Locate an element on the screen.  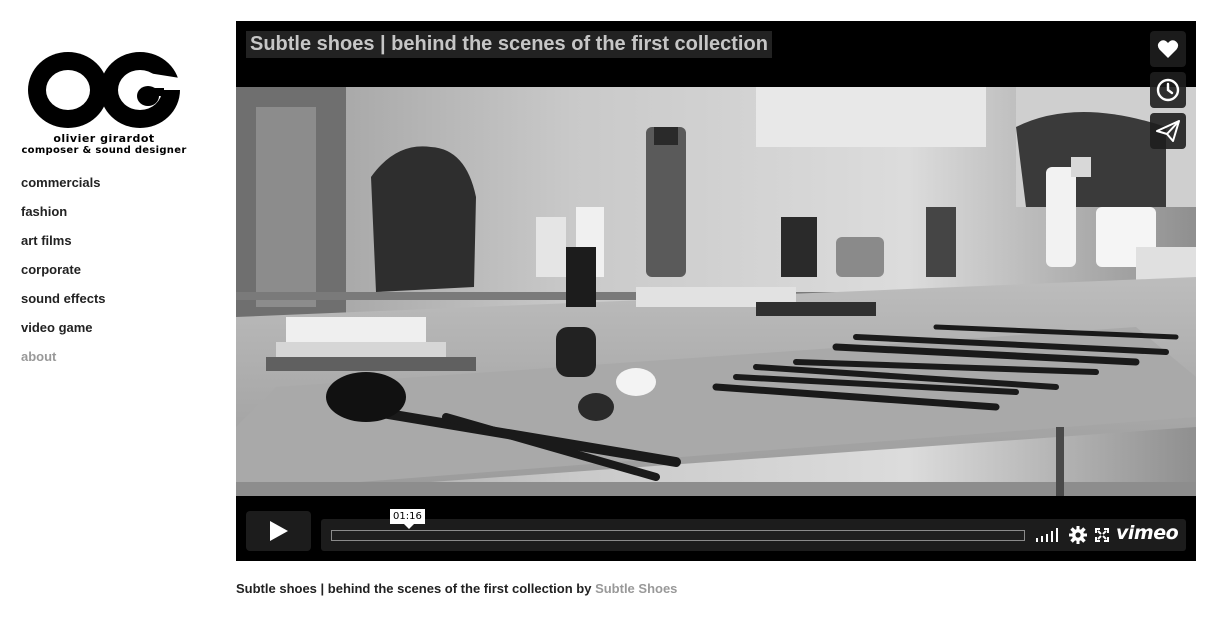
progress-bar is located at coordinates (678, 535).